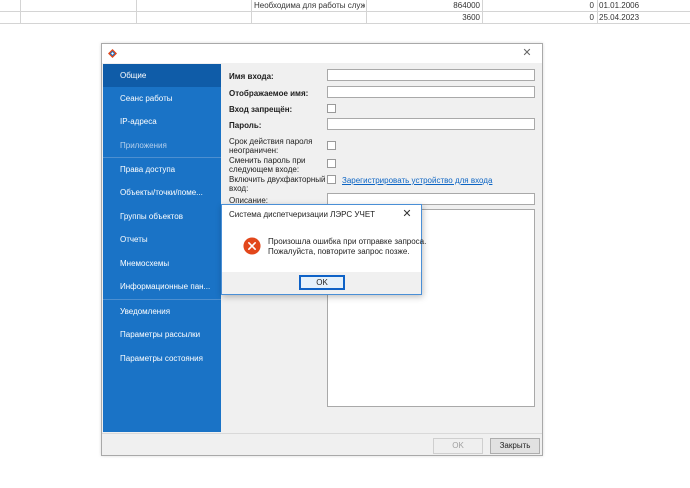 This screenshot has width=690, height=488. Describe the element at coordinates (162, 216) in the screenshot. I see `sidebar-item-object-groups: Группы объектов` at that location.